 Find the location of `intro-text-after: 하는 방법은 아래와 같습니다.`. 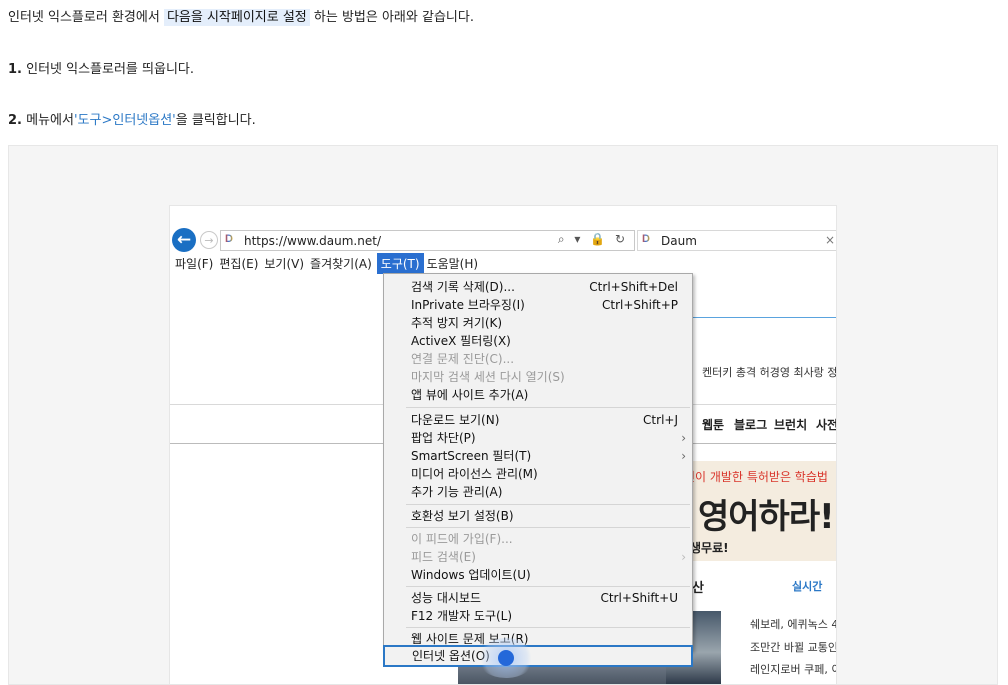

intro-text-after: 하는 방법은 아래와 같습니다. is located at coordinates (393, 17).